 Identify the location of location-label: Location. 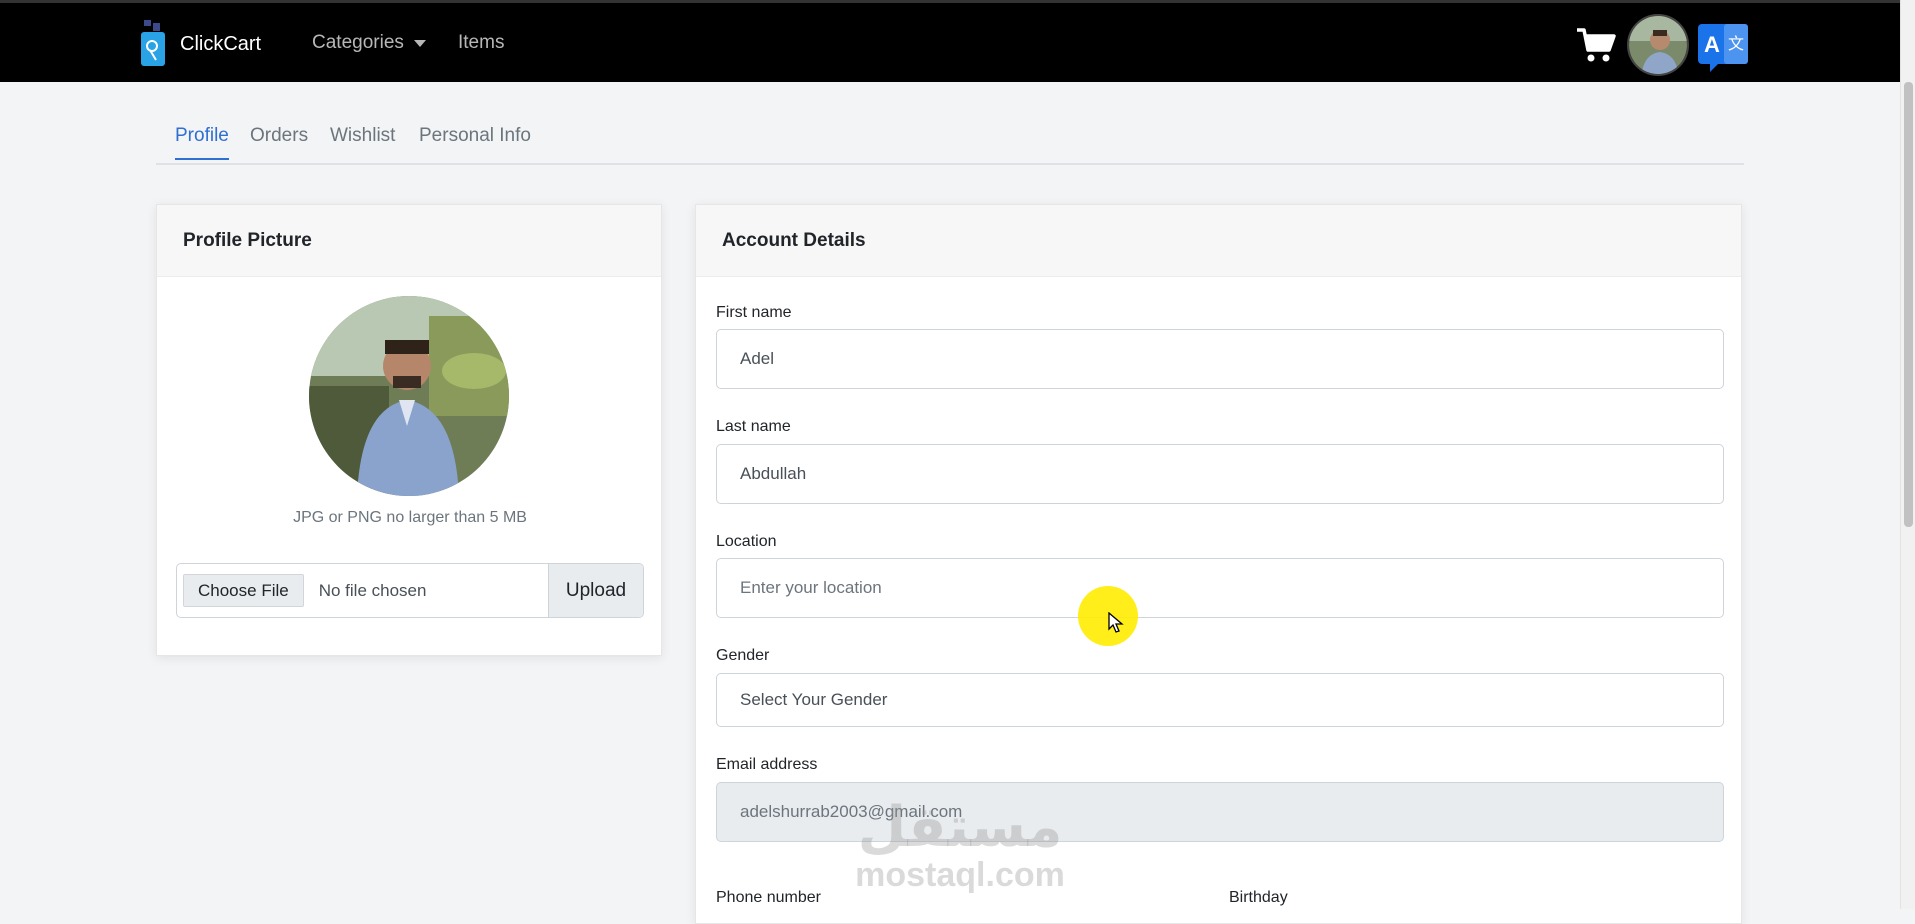
(746, 541).